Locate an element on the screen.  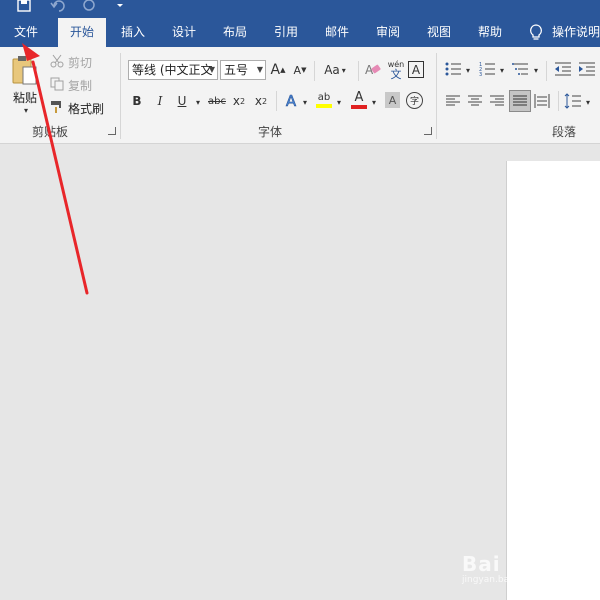
shrink-font-letter: A is located at coordinates (297, 70).